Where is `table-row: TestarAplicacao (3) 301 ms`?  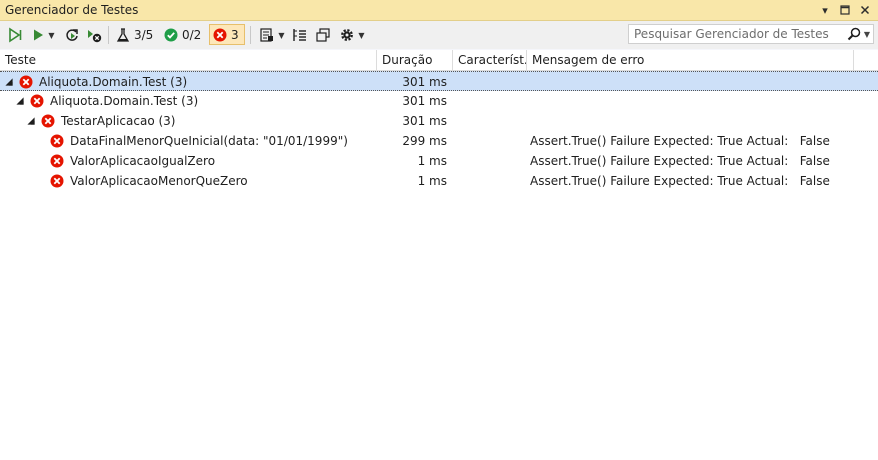 table-row: TestarAplicacao (3) 301 ms is located at coordinates (439, 121).